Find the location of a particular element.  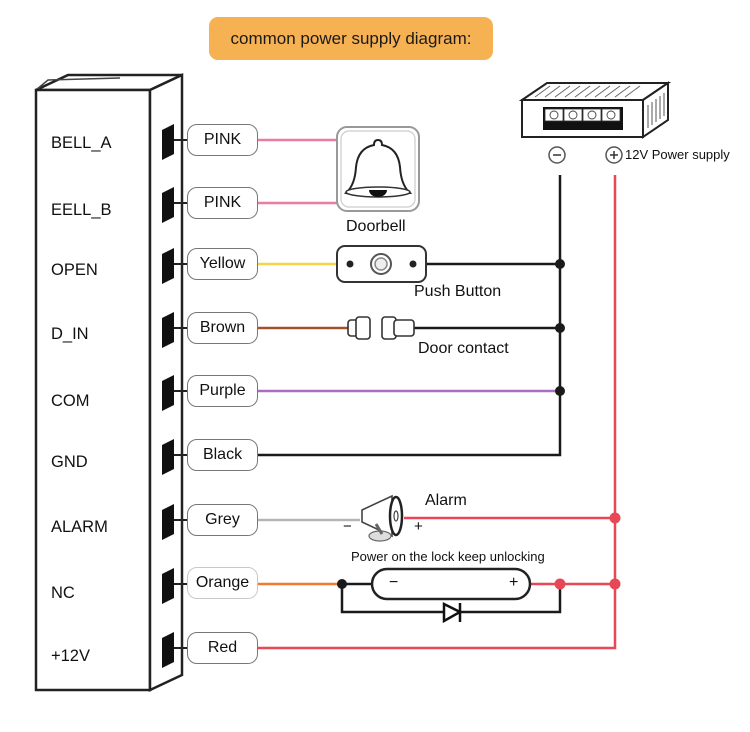

pin-label-open: OPEN is located at coordinates (74, 270).